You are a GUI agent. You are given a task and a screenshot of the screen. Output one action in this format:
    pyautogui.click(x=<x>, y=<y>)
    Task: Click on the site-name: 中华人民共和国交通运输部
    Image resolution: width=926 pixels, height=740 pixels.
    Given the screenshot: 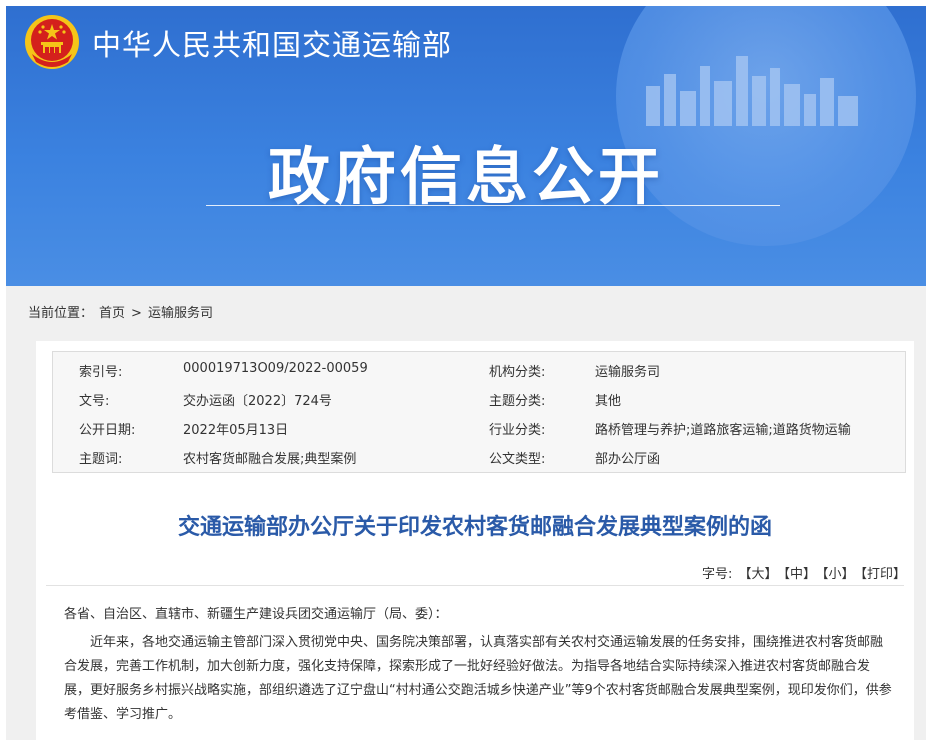 What is the action you would take?
    pyautogui.click(x=272, y=43)
    